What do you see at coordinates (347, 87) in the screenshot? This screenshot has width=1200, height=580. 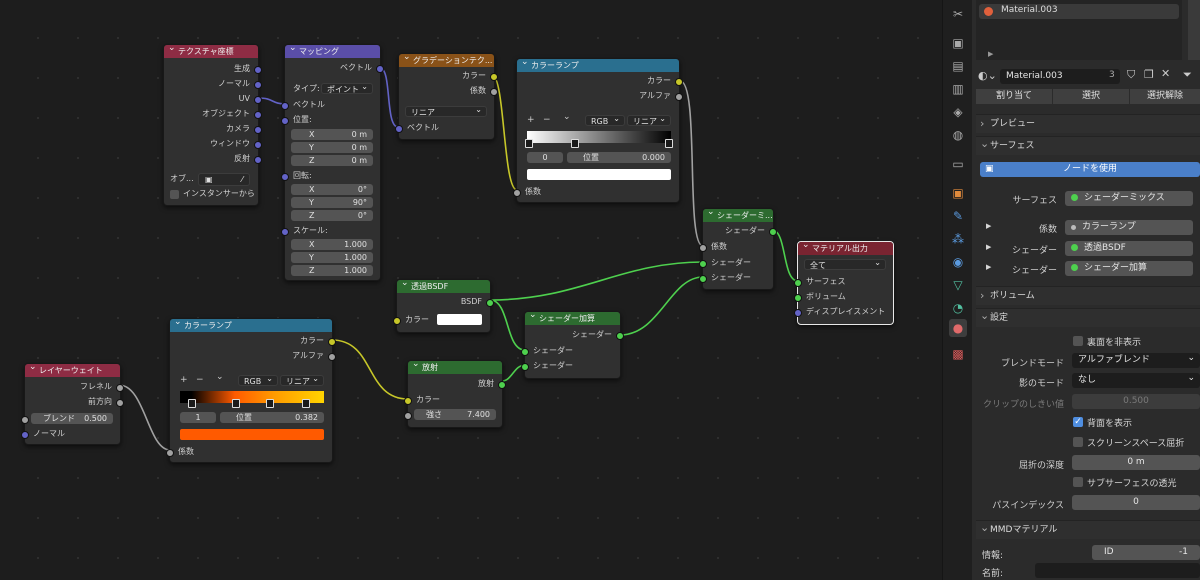 I see `type-dropdown: ポイント` at bounding box center [347, 87].